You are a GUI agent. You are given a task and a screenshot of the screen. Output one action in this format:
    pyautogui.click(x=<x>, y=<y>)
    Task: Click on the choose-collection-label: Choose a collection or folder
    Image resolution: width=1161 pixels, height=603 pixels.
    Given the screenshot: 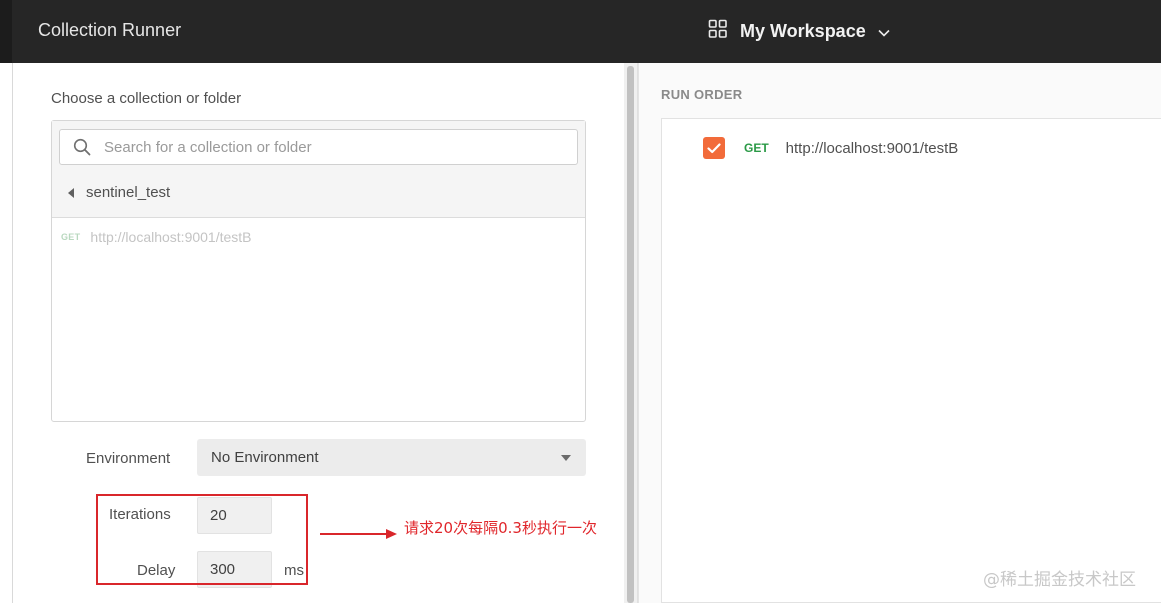 What is the action you would take?
    pyautogui.click(x=146, y=98)
    